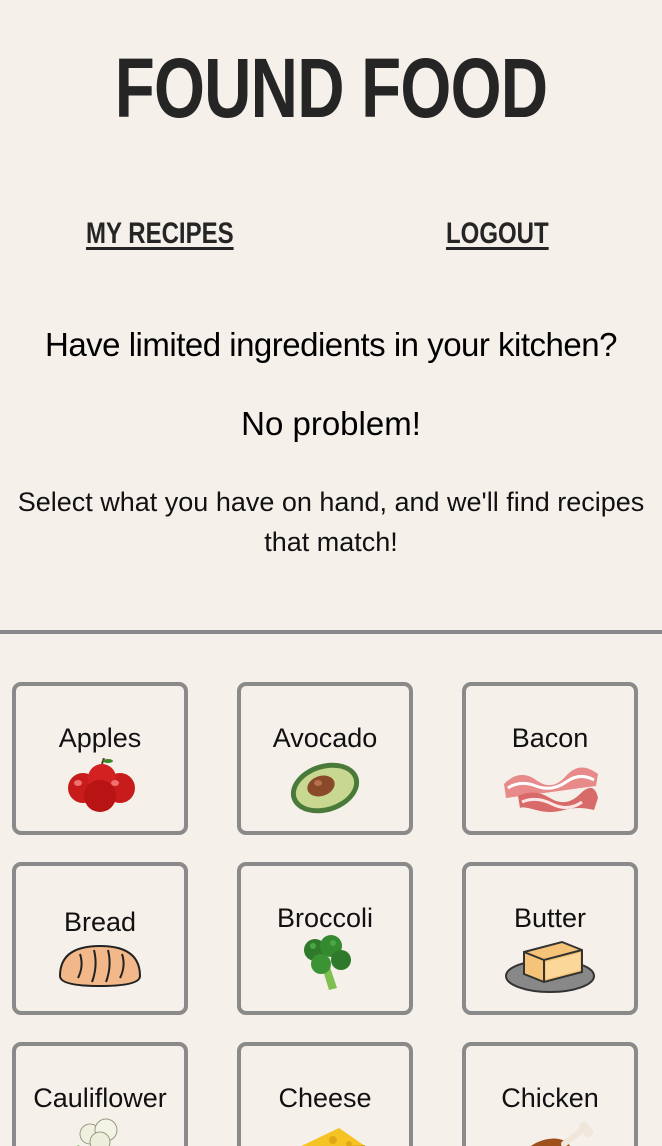 The image size is (662, 1146). I want to click on ingredient-tile-avocado: Avocado, so click(325, 758).